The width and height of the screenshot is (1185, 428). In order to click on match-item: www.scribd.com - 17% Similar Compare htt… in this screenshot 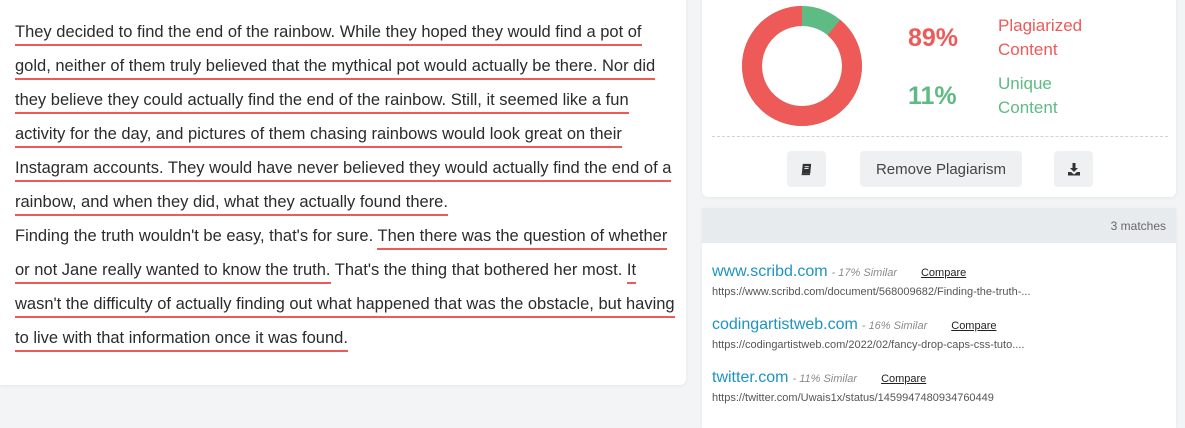, I will do `click(871, 280)`.